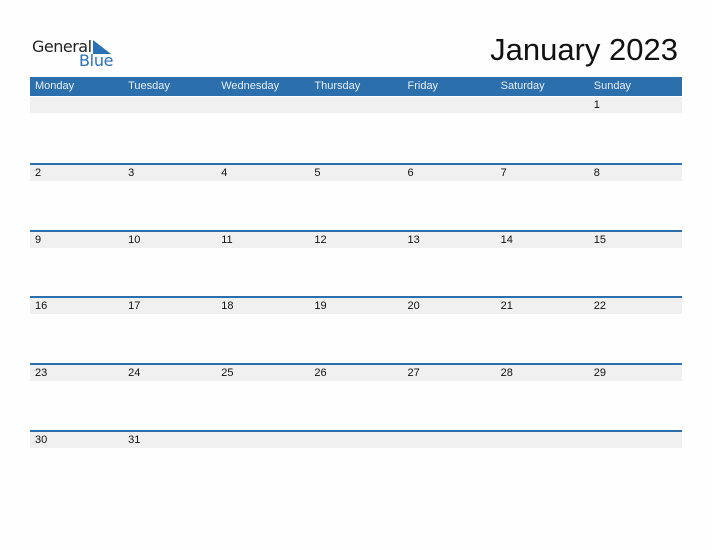 The image size is (712, 550). What do you see at coordinates (612, 86) in the screenshot?
I see `weekday-sunday: Sunday` at bounding box center [612, 86].